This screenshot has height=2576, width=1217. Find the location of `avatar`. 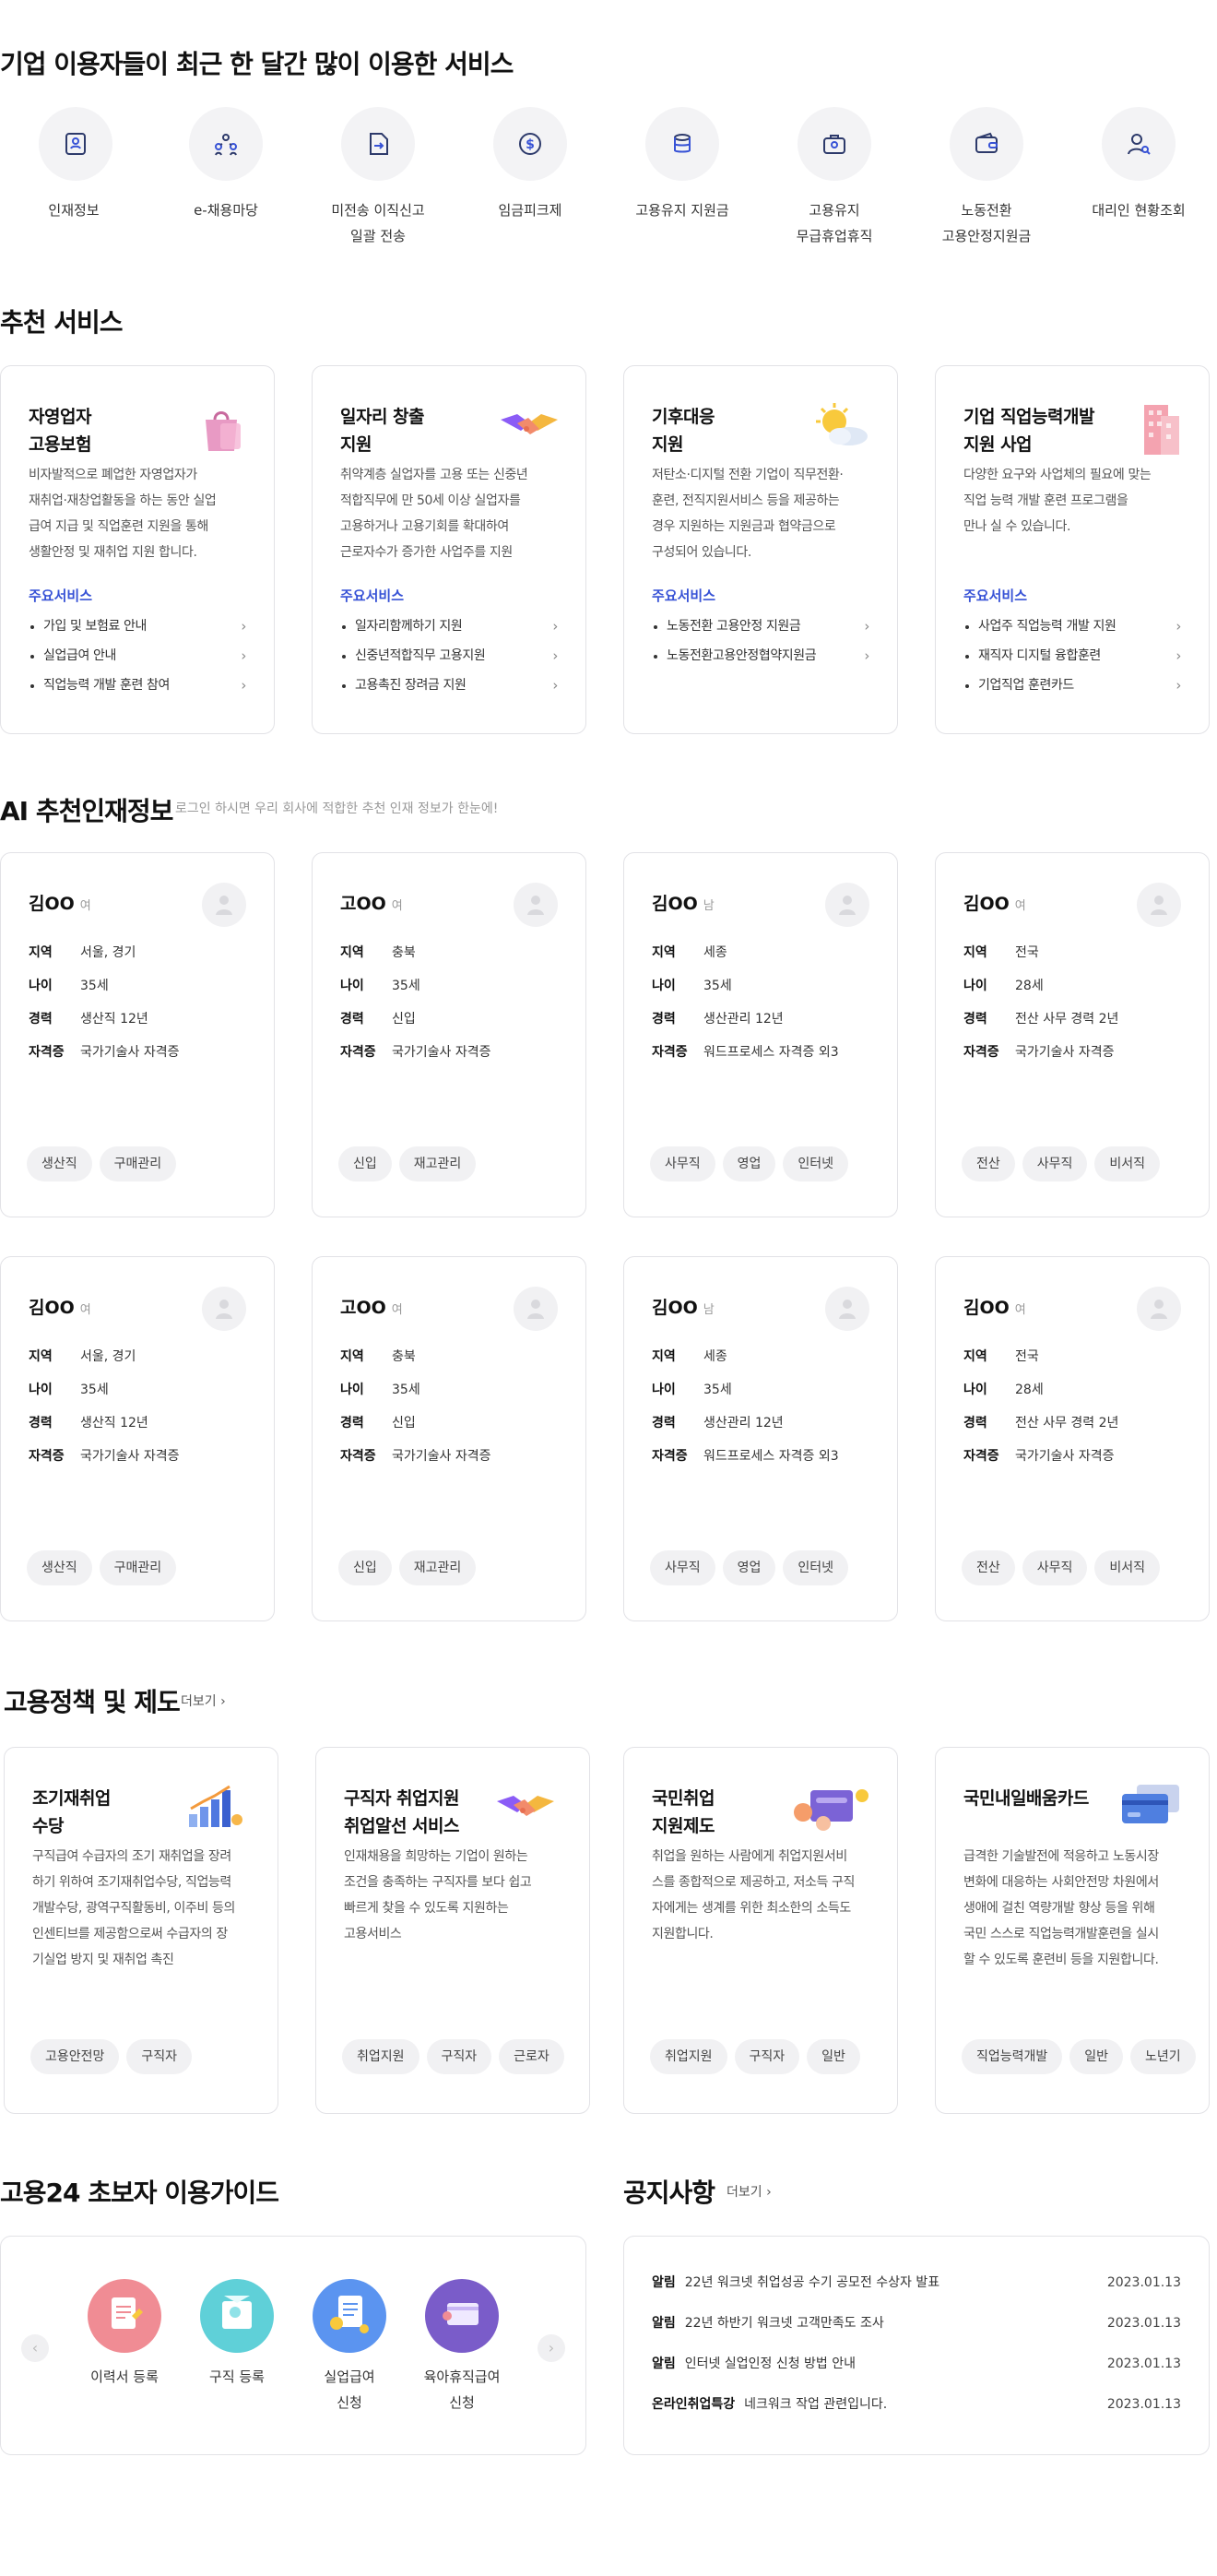

avatar is located at coordinates (536, 1309).